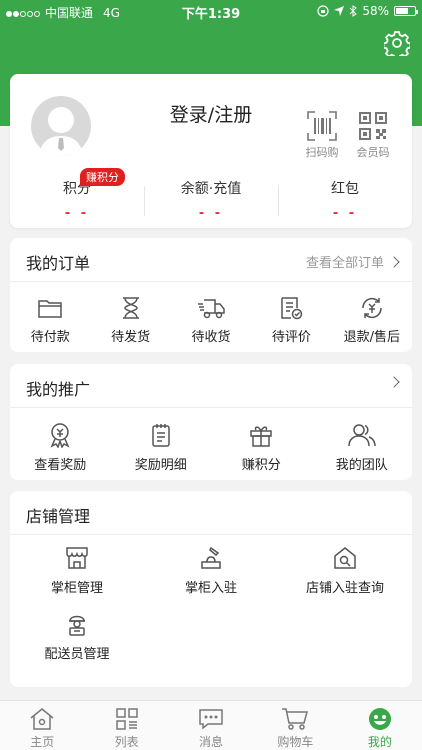  I want to click on view-all-orders-link: 查看全部订单, so click(352, 261).